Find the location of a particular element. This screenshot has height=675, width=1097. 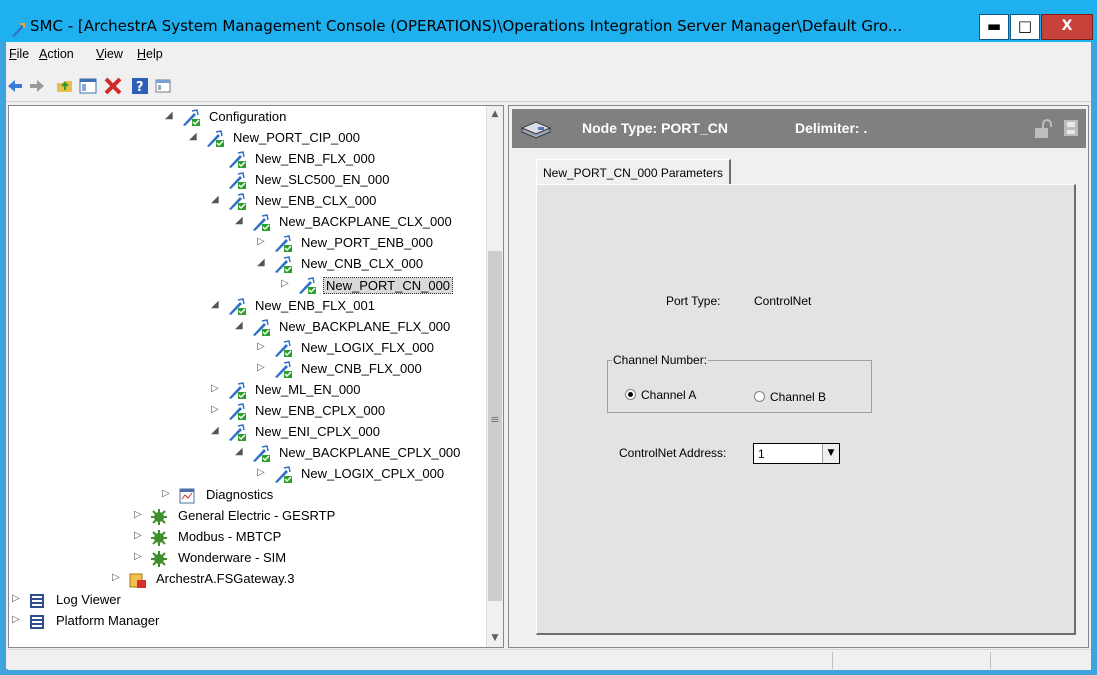

help-icon: ? is located at coordinates (140, 86).